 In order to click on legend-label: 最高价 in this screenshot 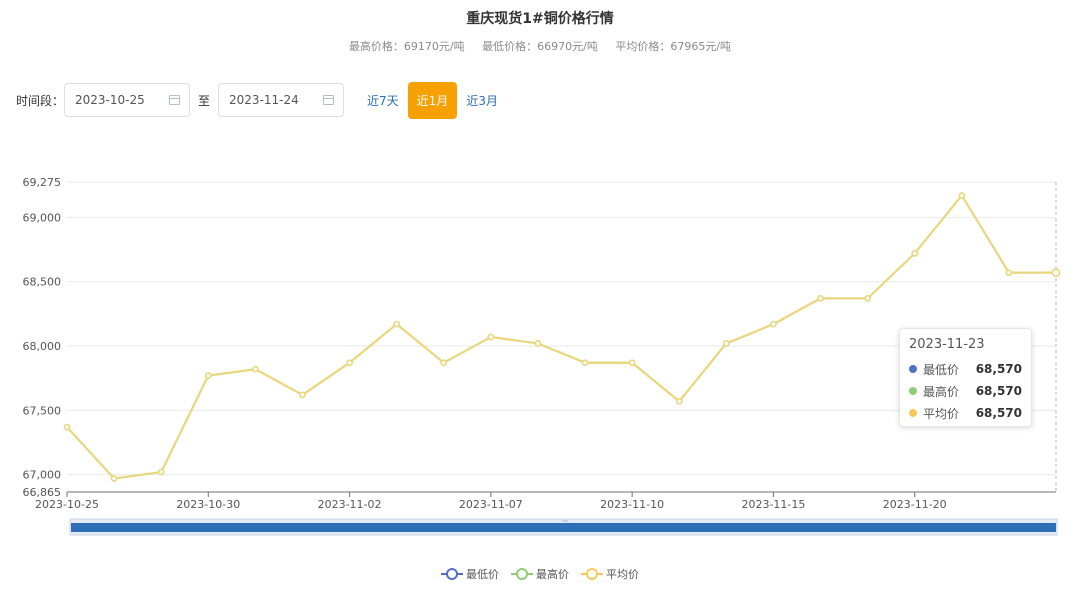, I will do `click(552, 574)`.